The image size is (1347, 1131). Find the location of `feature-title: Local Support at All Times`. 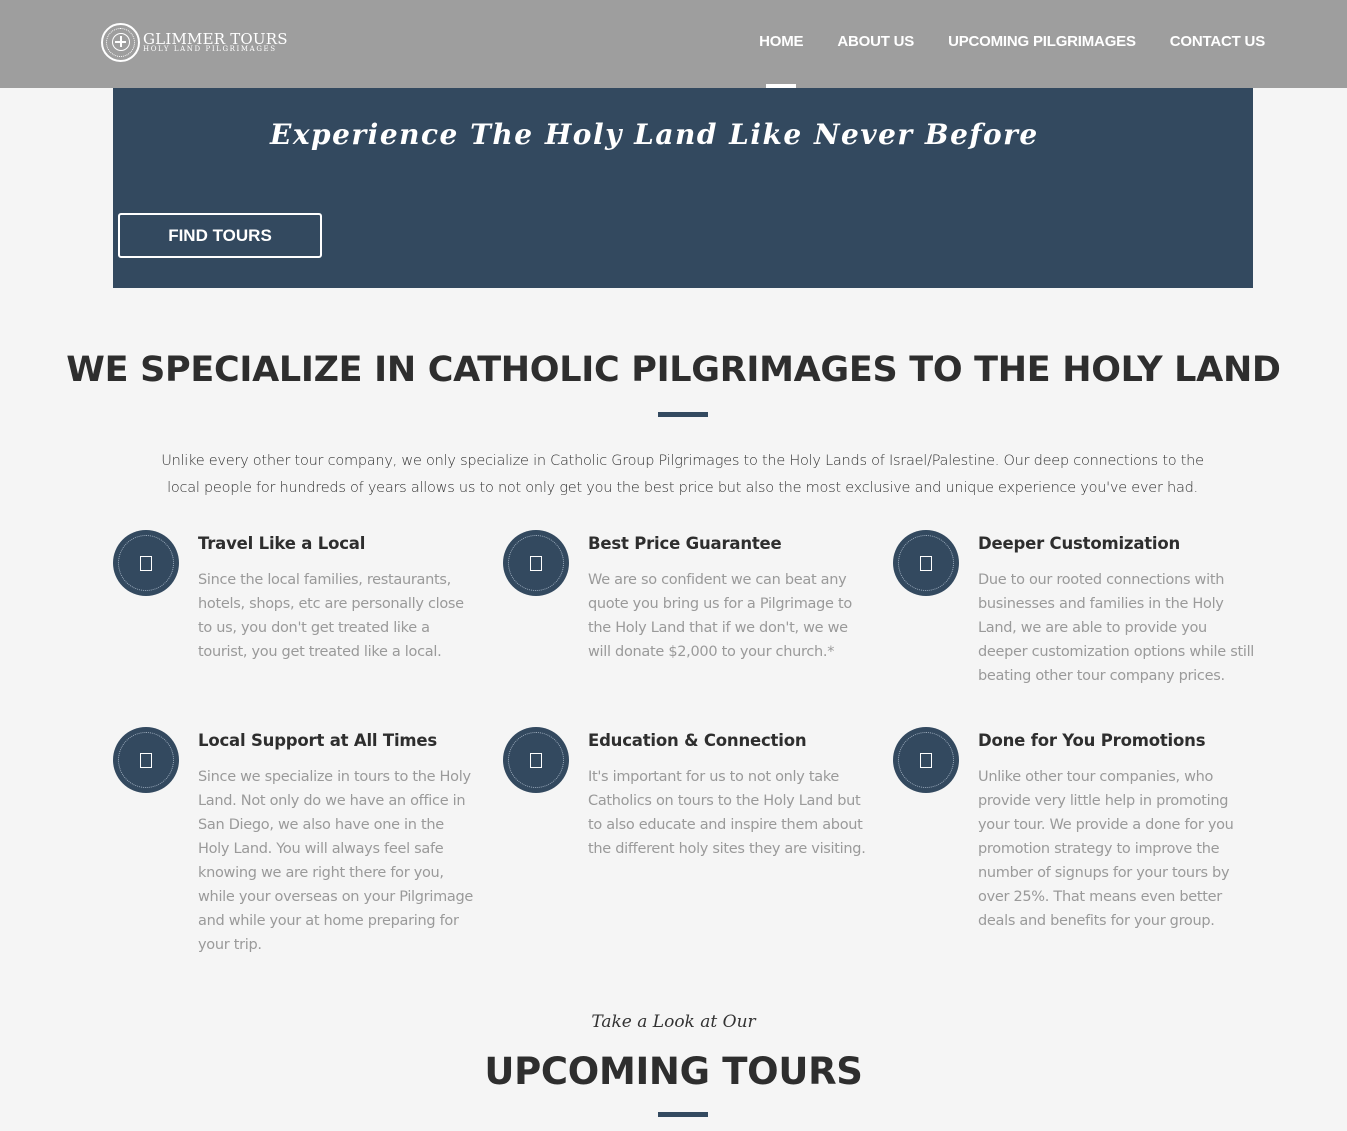

feature-title: Local Support at All Times is located at coordinates (318, 740).